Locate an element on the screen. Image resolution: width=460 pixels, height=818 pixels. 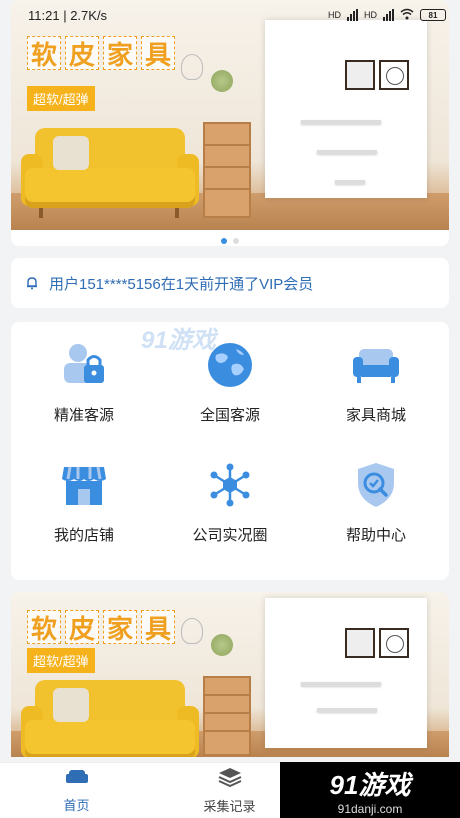
tab-label: 采集记录 is located at coordinates (229, 806).